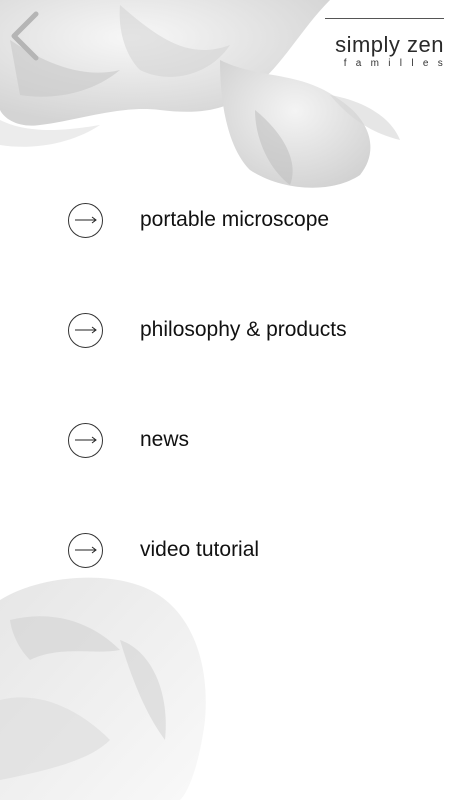 This screenshot has width=450, height=800. Describe the element at coordinates (235, 219) in the screenshot. I see `menu-item-label: portable microscope` at that location.